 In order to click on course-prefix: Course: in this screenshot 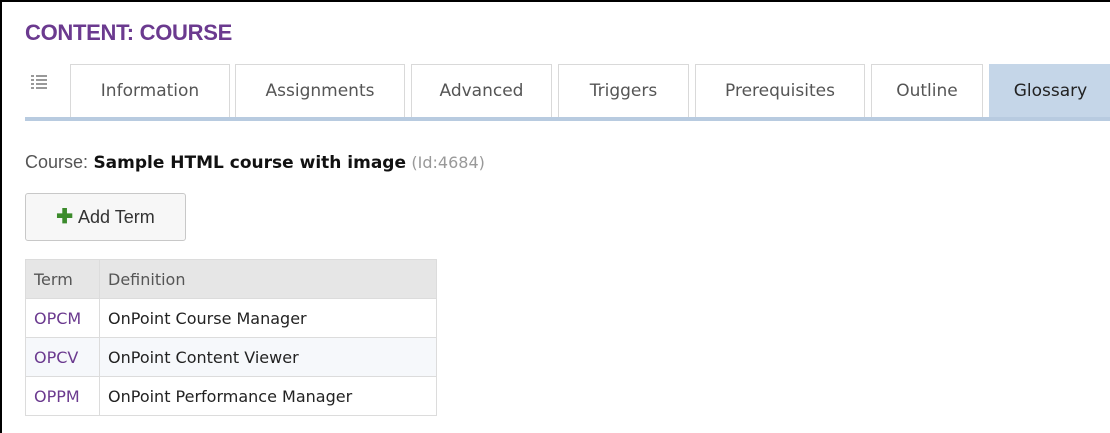, I will do `click(57, 162)`.